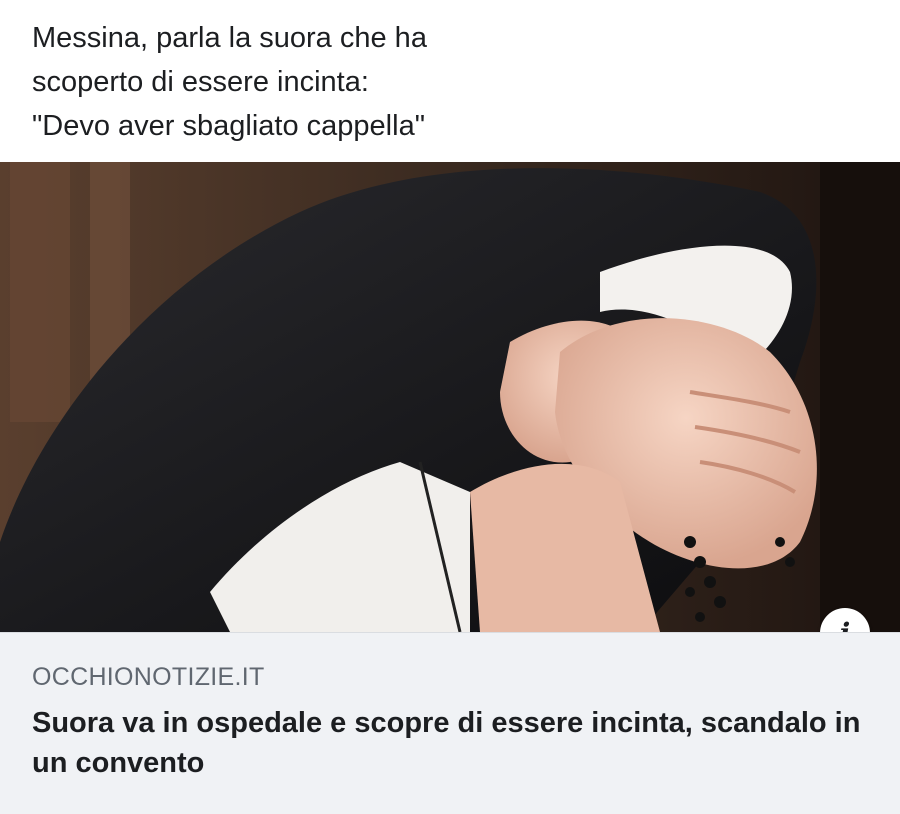  I want to click on link-domain: OCCHIONOTIZIE.IT, so click(148, 677).